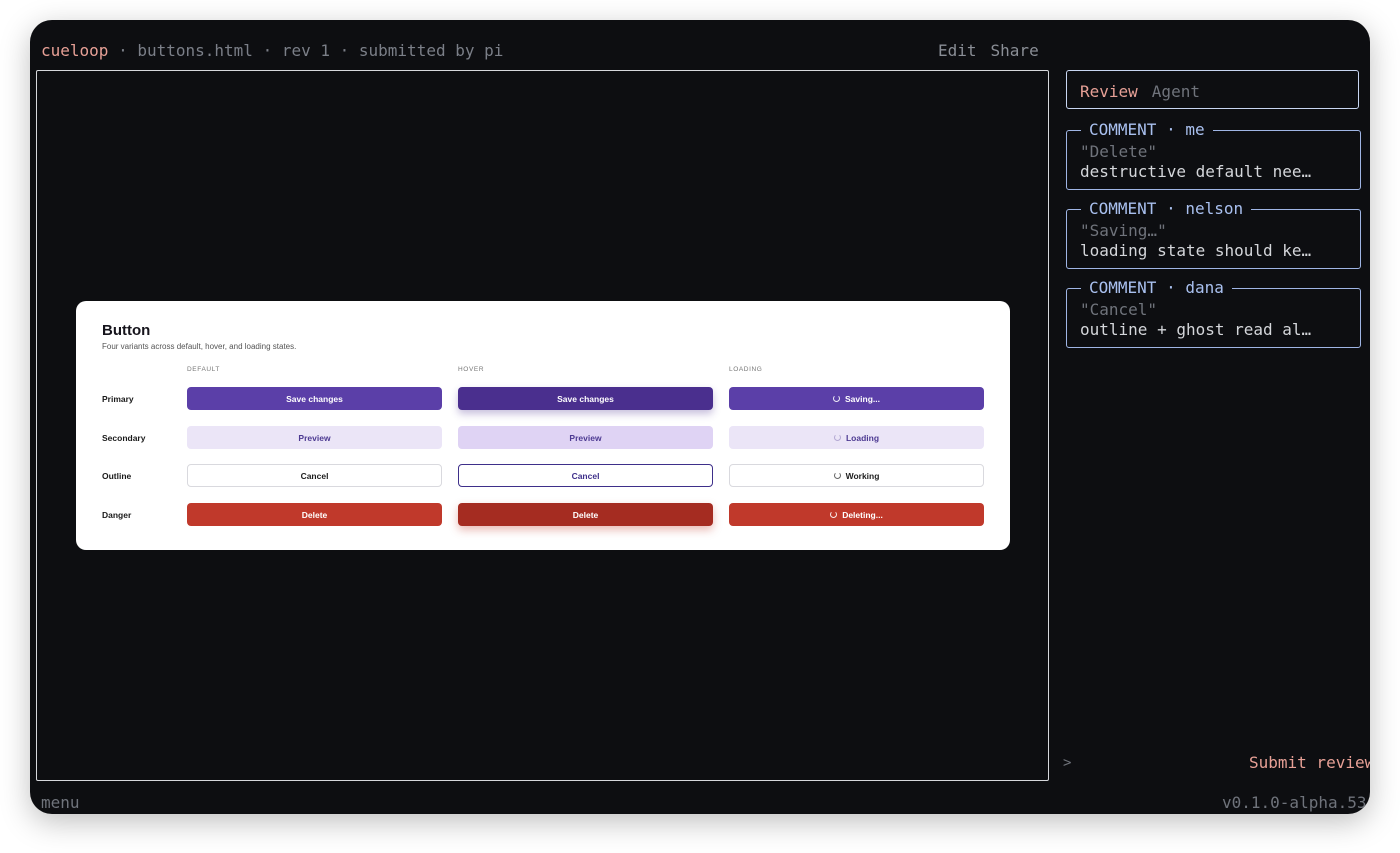  Describe the element at coordinates (957, 50) in the screenshot. I see `edit-button: Edit` at that location.